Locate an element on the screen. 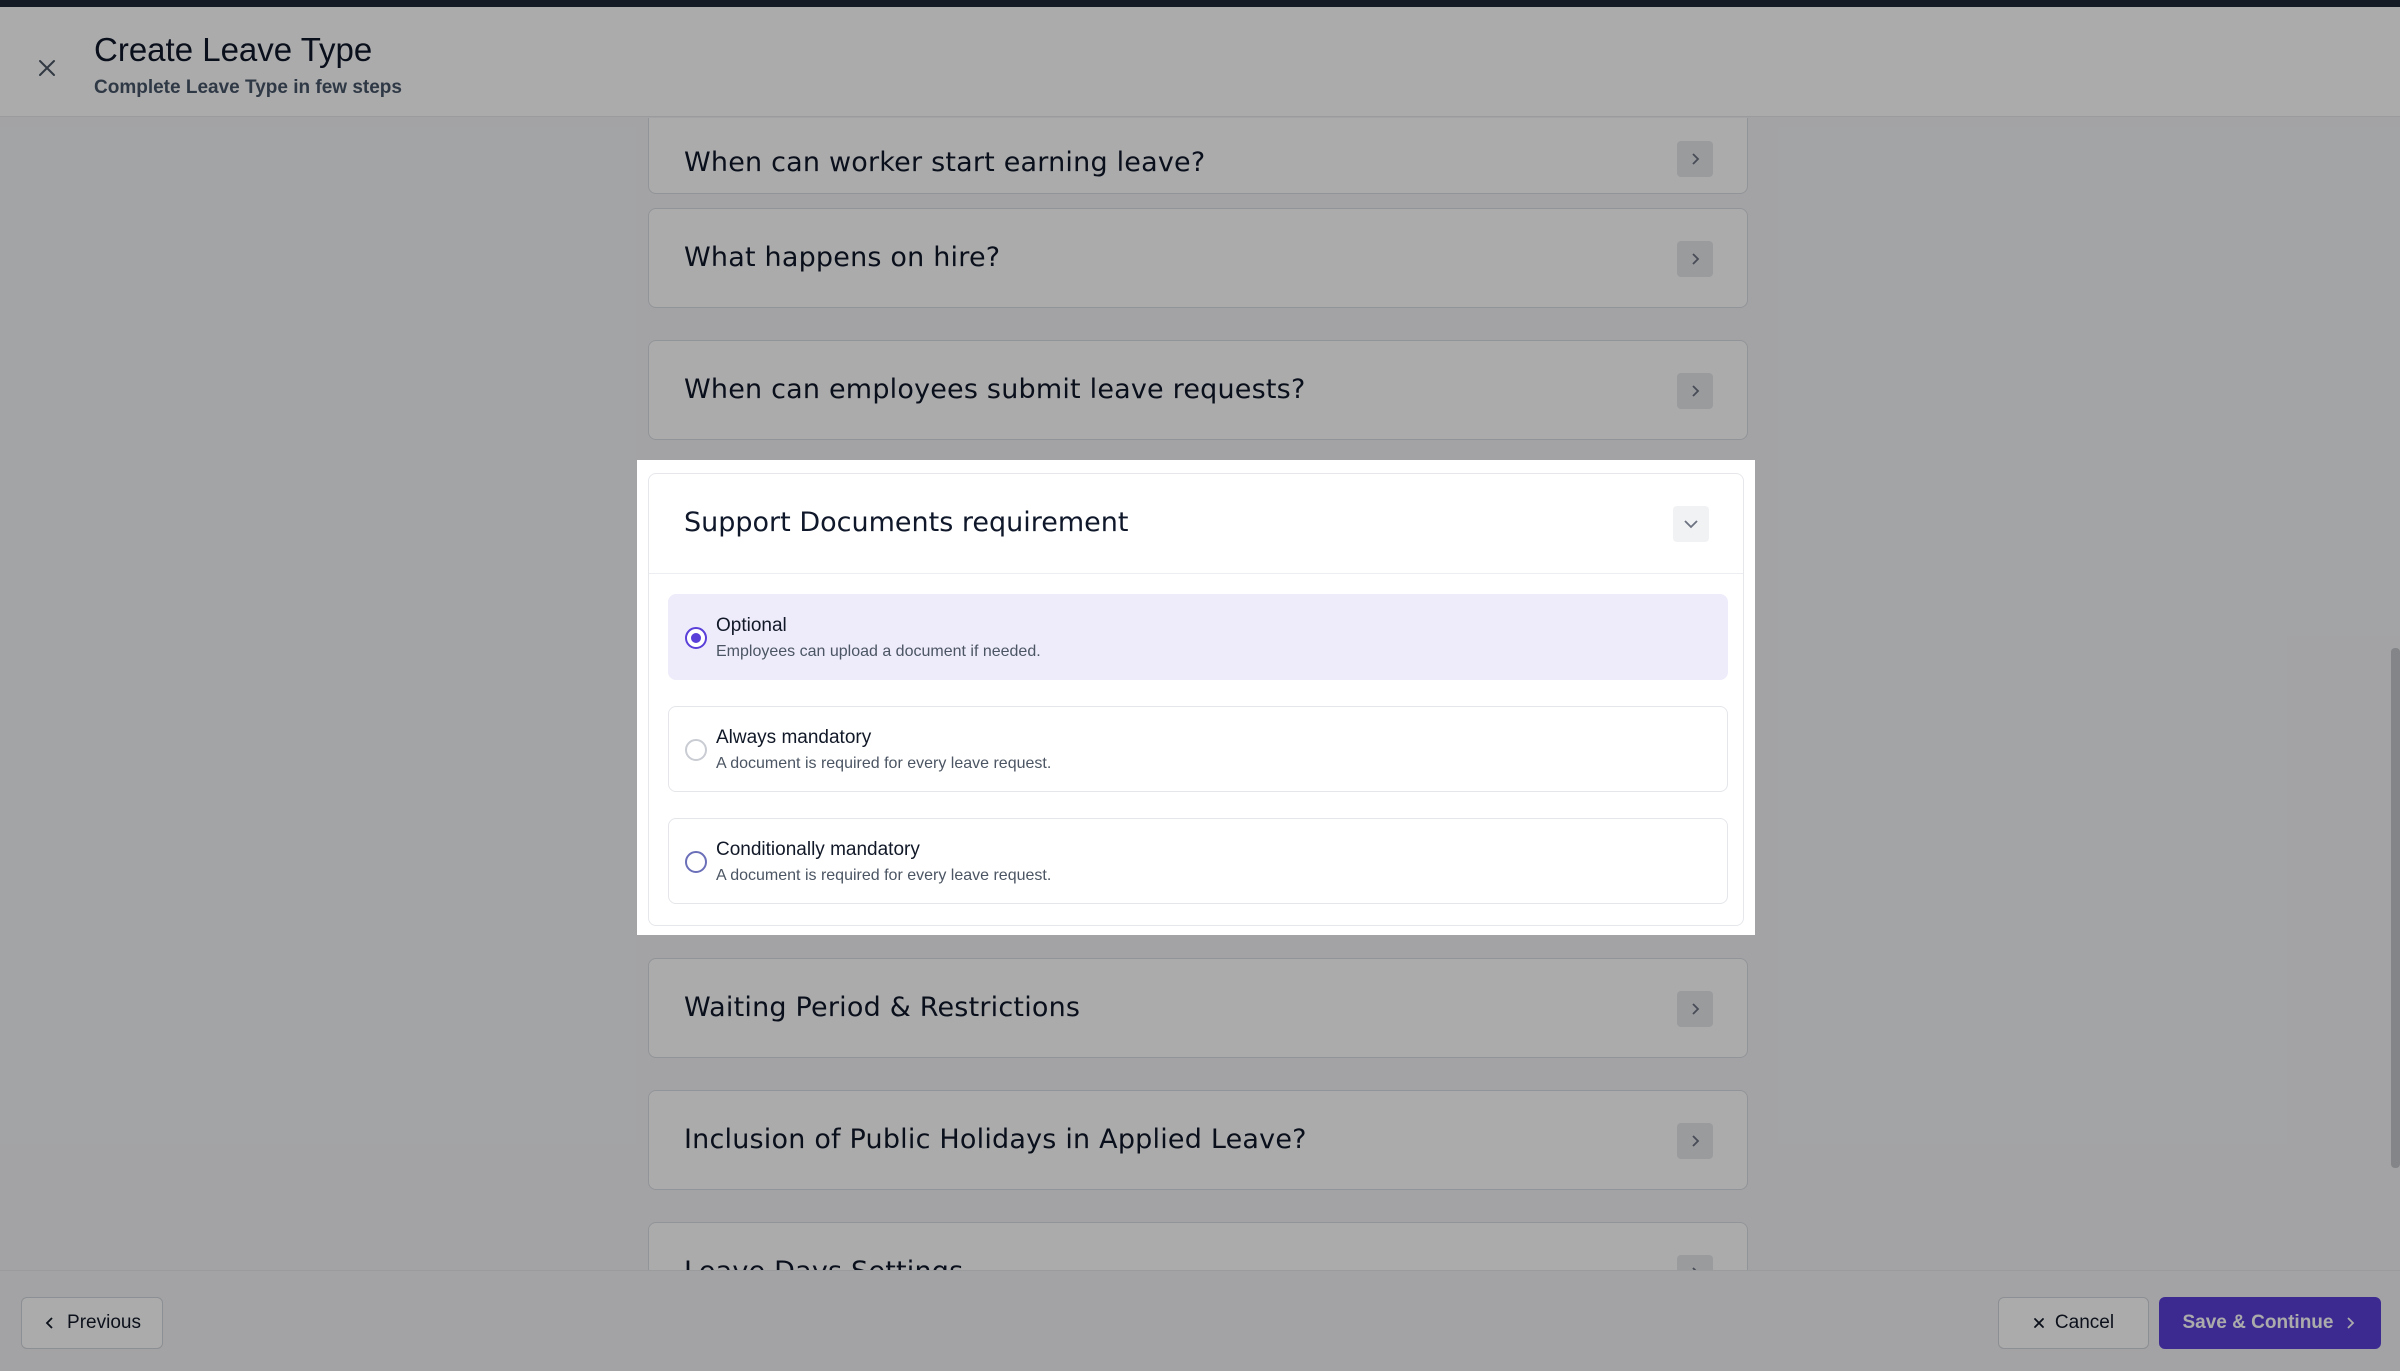  section-title: When can worker start earning leave? is located at coordinates (945, 162).